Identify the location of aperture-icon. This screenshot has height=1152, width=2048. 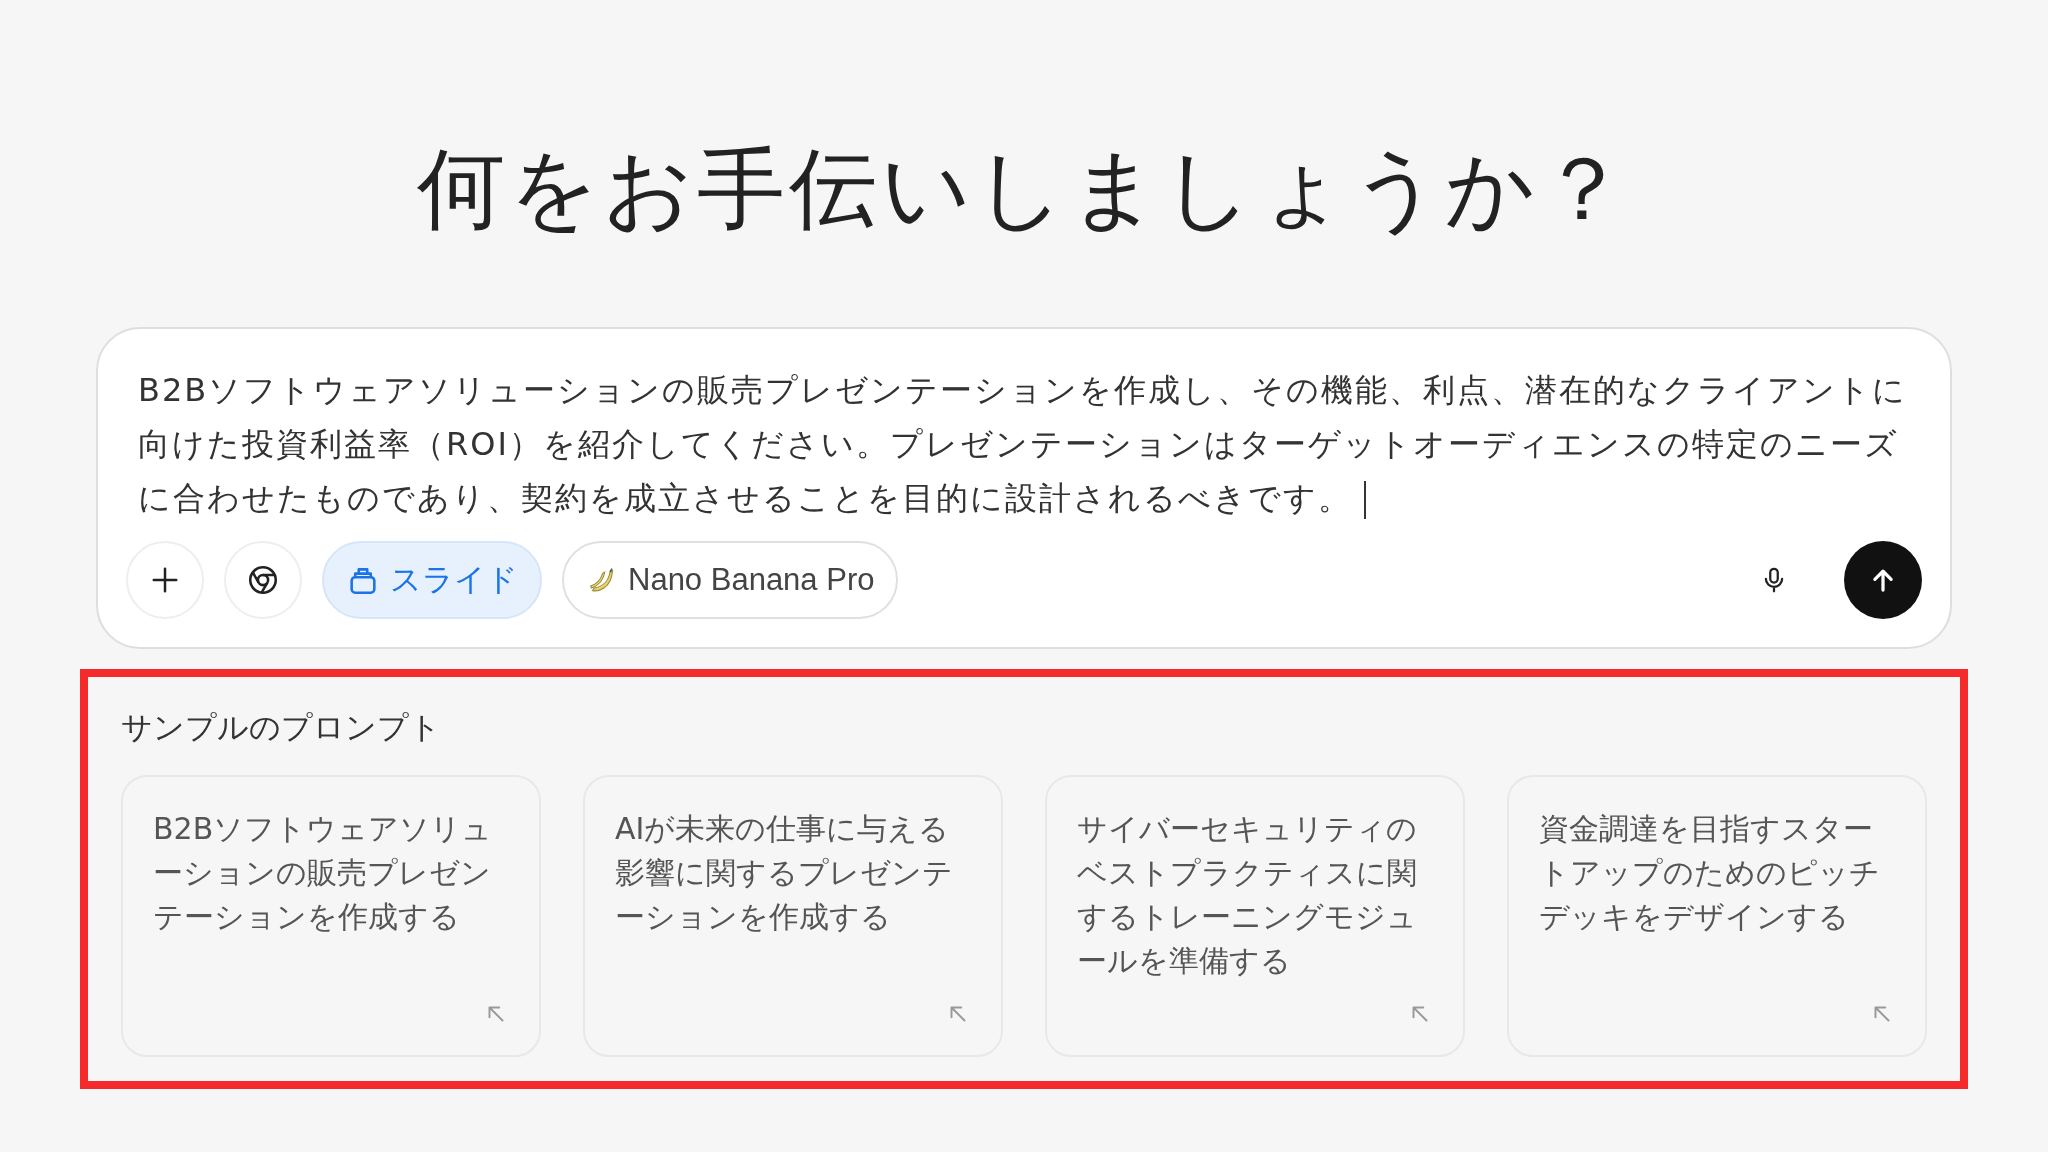
(263, 580).